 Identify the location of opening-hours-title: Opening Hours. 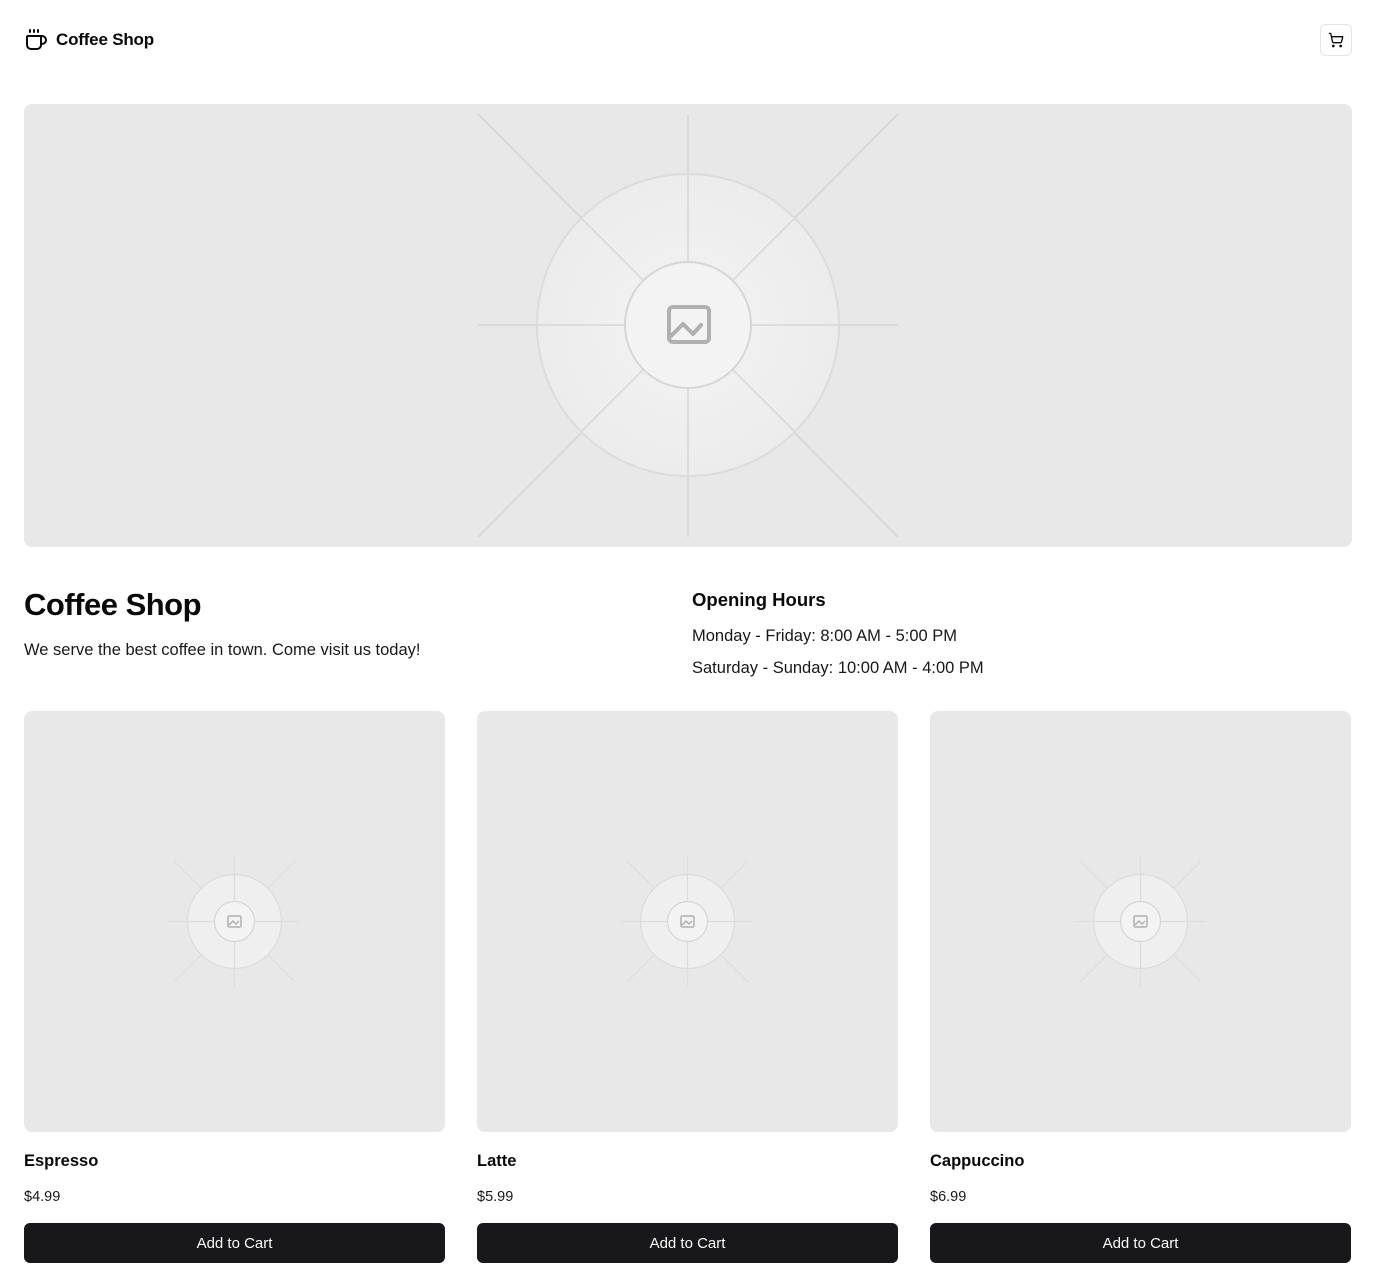
(759, 599).